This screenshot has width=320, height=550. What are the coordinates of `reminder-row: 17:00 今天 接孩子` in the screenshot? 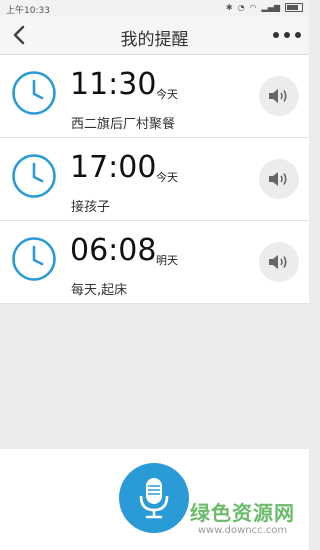 It's located at (154, 179).